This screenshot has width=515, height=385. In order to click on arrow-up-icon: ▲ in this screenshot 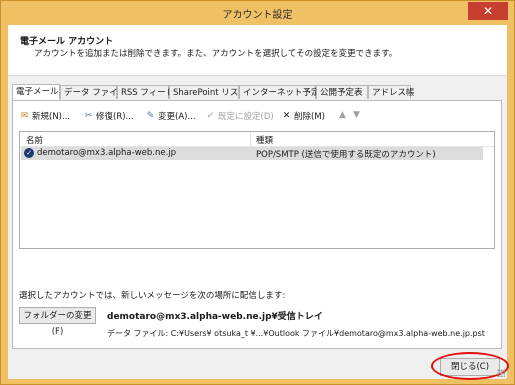, I will do `click(342, 115)`.